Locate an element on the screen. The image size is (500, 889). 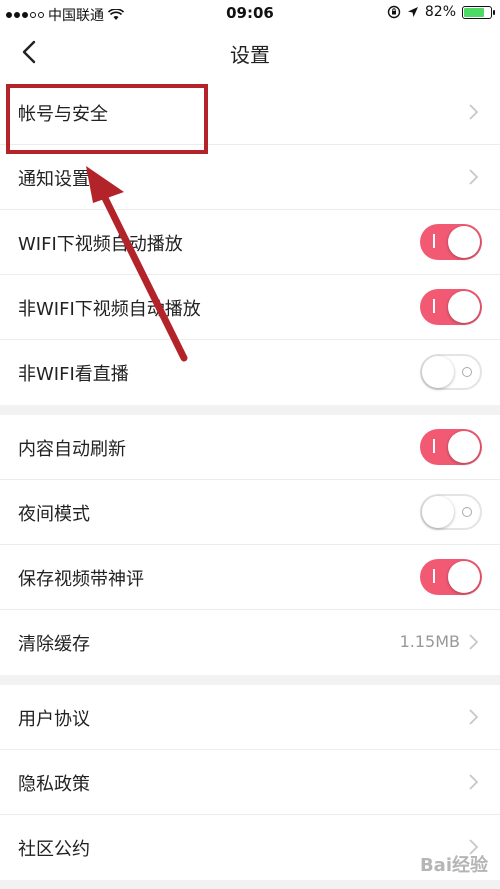
row-label: 社区公约 is located at coordinates (54, 849).